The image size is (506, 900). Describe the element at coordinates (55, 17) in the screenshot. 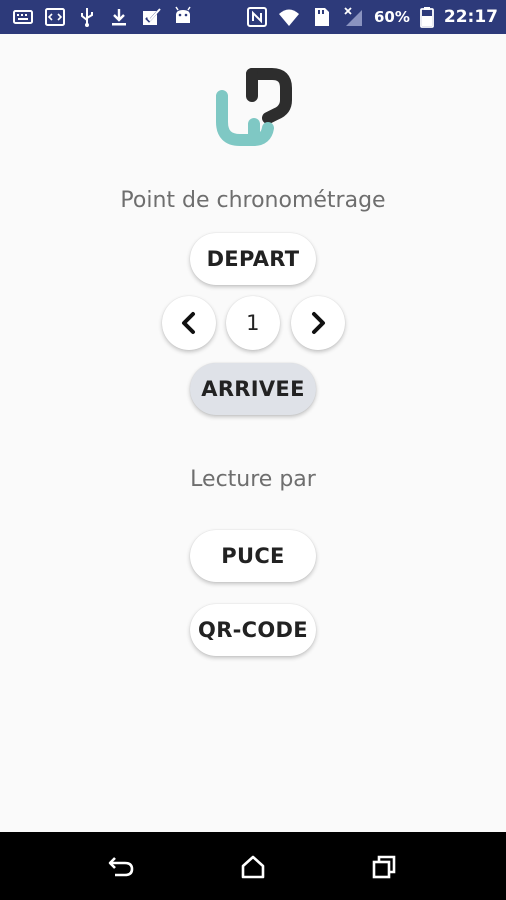

I see `code-icon` at that location.